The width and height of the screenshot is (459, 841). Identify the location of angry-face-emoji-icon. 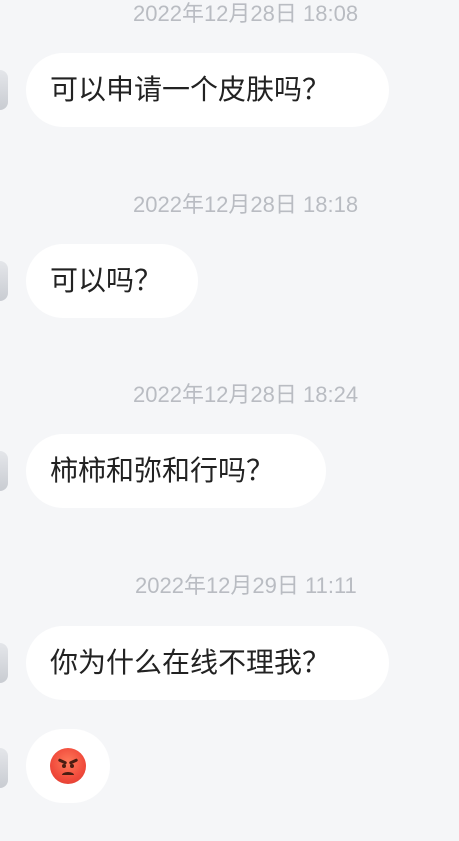
(68, 766).